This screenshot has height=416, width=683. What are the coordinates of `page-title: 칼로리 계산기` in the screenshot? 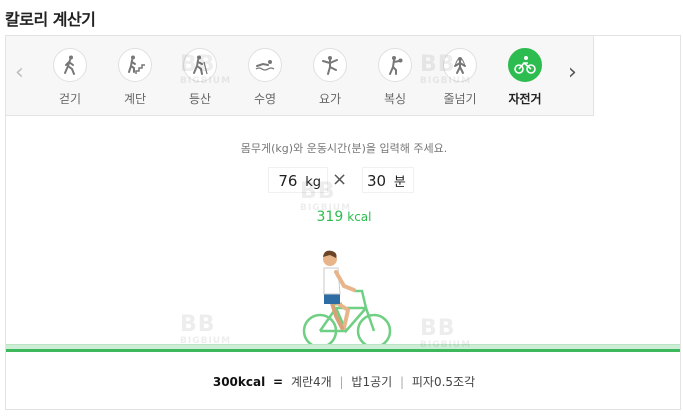 It's located at (50, 19).